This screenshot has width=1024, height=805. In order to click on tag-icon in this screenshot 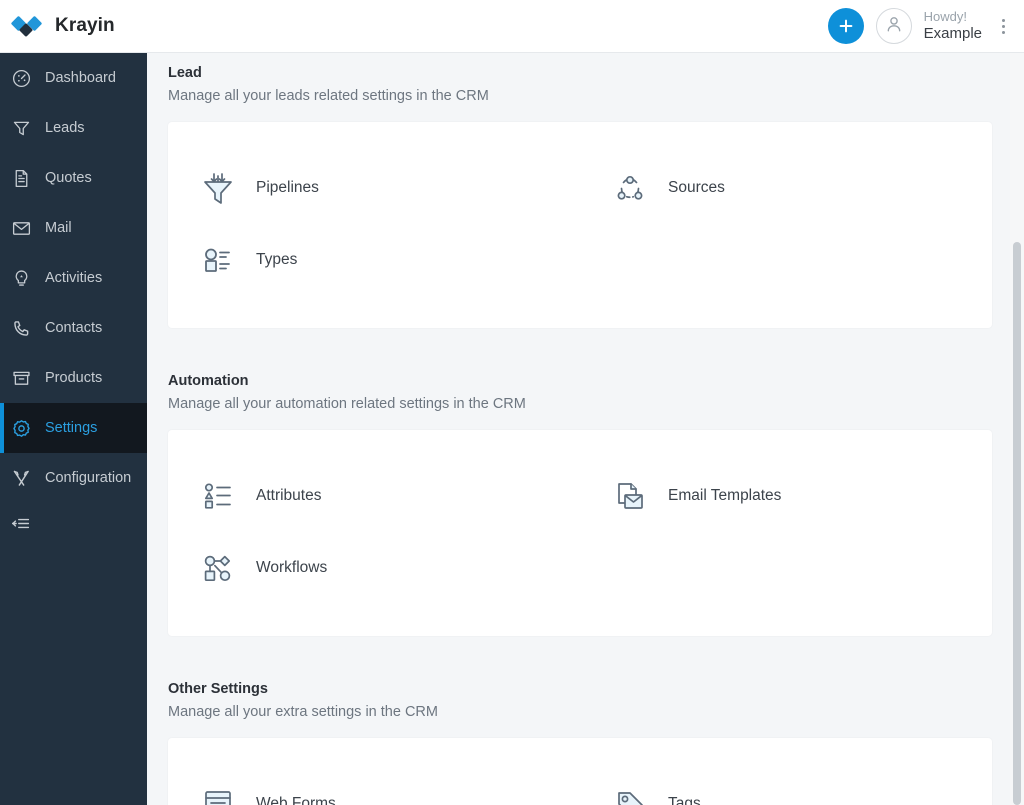, I will do `click(630, 794)`.